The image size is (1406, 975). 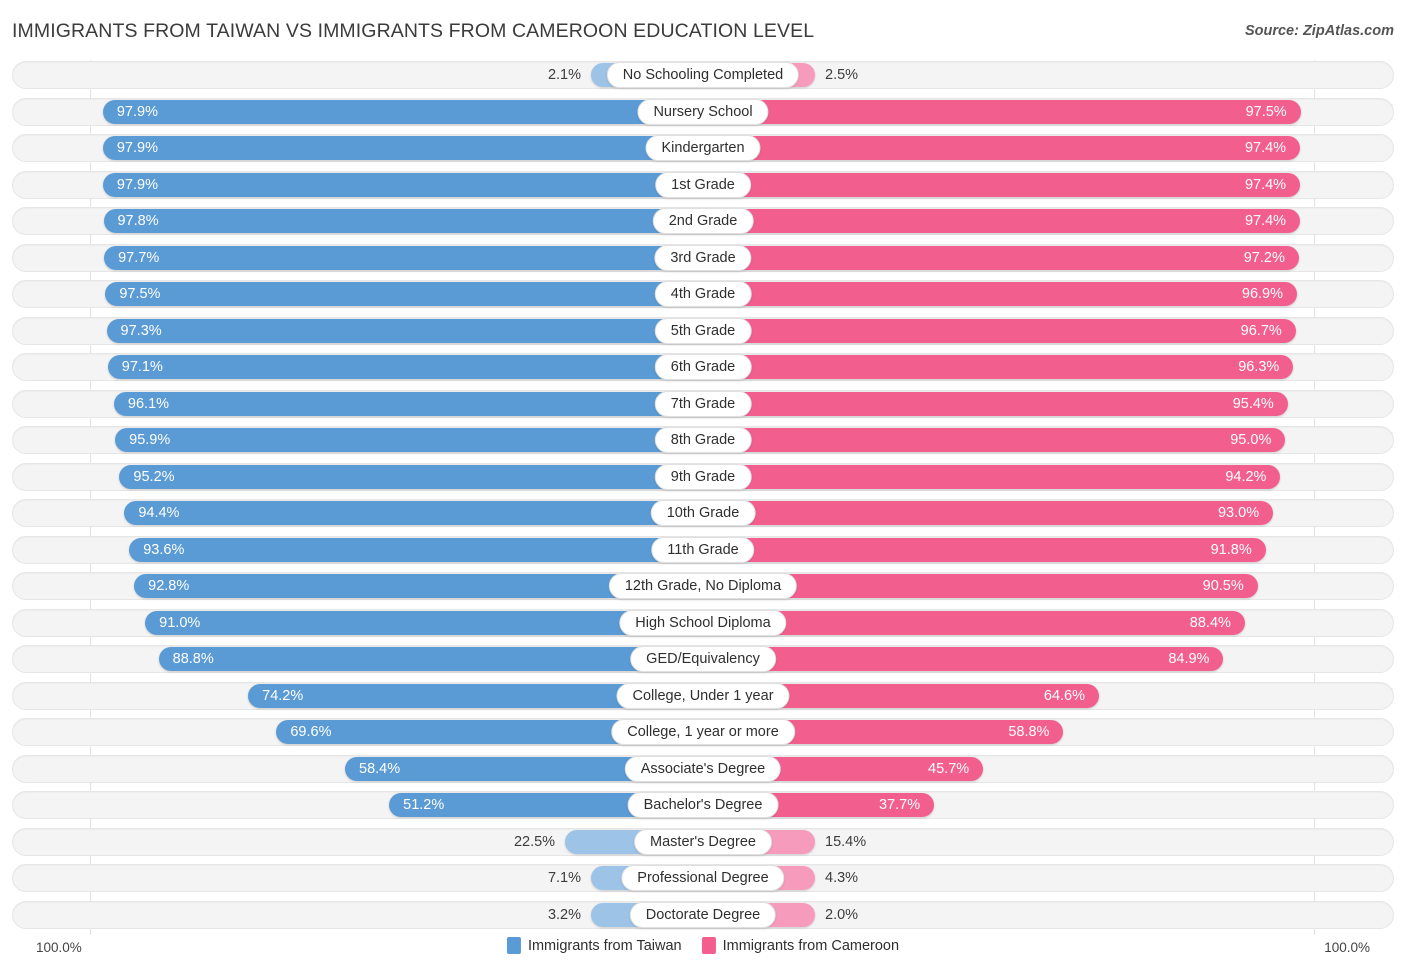 I want to click on row-left-half: 97.7%, so click(x=357, y=258).